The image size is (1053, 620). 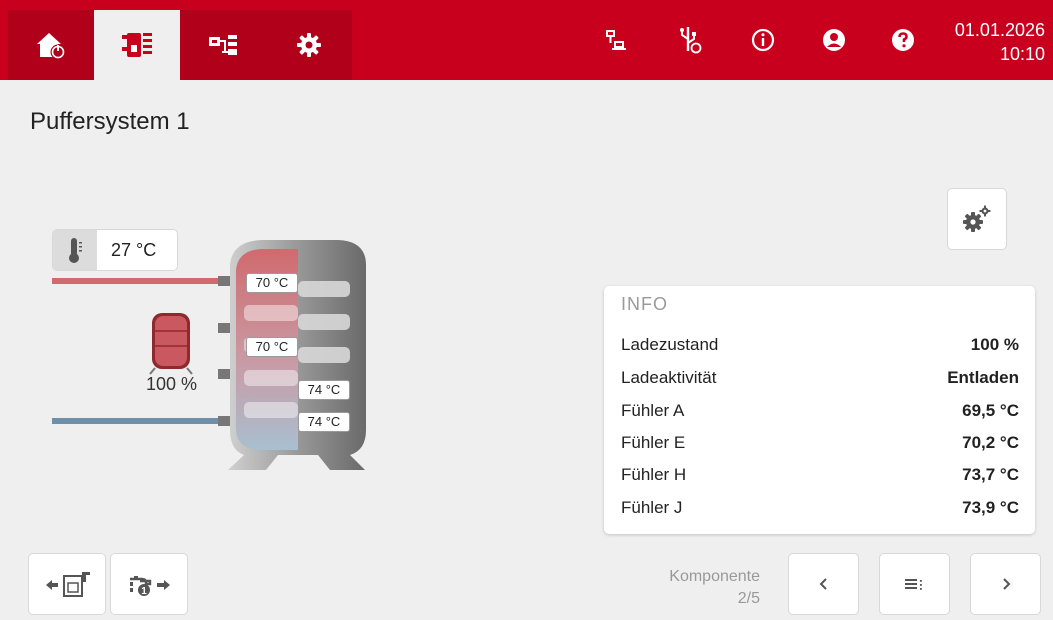 I want to click on supply-pipe, so click(x=140, y=281).